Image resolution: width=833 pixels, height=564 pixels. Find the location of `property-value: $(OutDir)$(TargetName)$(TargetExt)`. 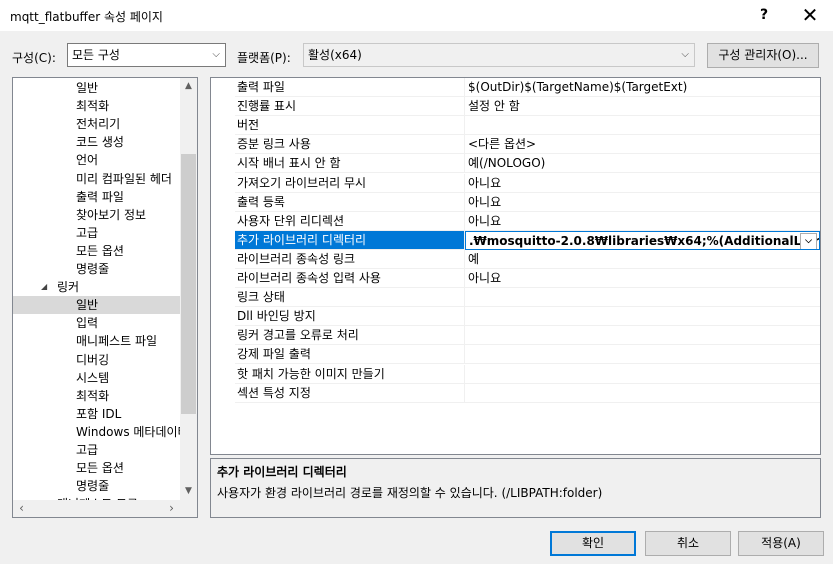

property-value: $(OutDir)$(TargetName)$(TargetExt) is located at coordinates (642, 87).